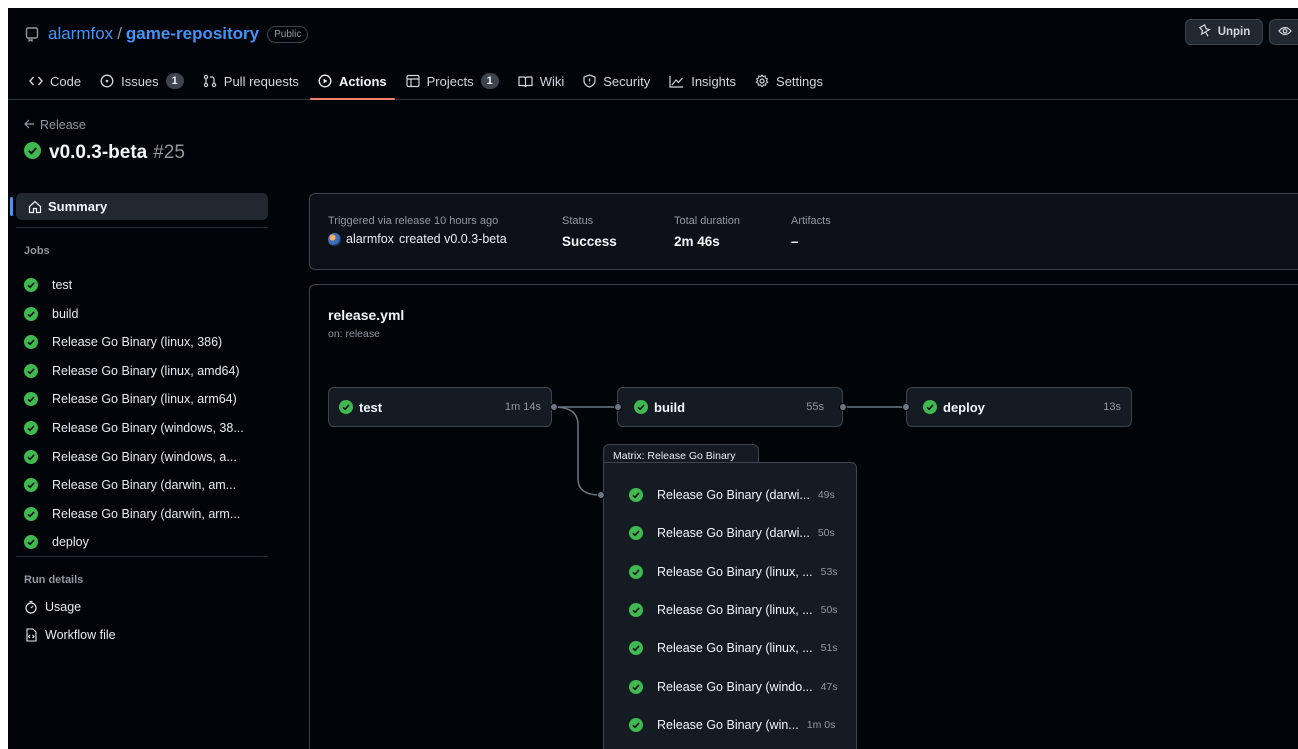 Image resolution: width=1298 pixels, height=749 pixels. I want to click on sidebar-item-summary: Summary, so click(139, 206).